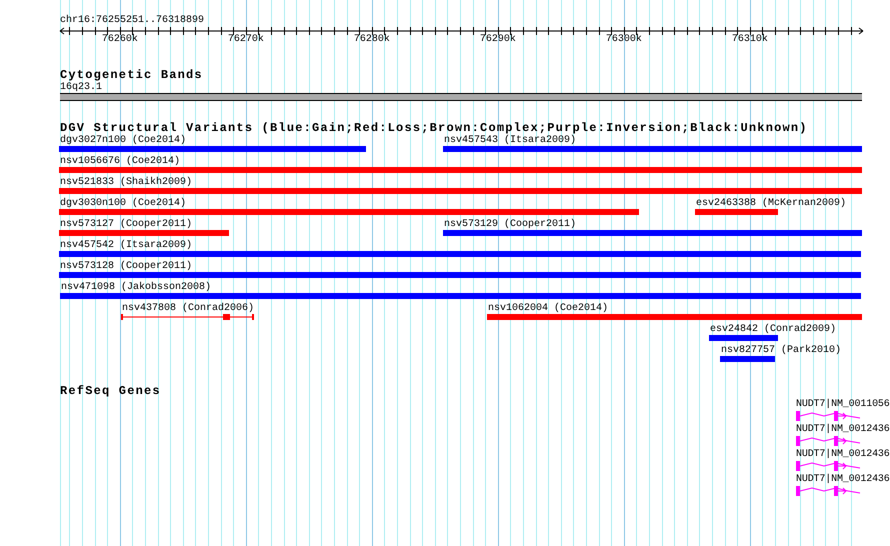 Image resolution: width=890 pixels, height=546 pixels. Describe the element at coordinates (126, 266) in the screenshot. I see `variant-label: nsv573128 (Cooper2011)` at that location.